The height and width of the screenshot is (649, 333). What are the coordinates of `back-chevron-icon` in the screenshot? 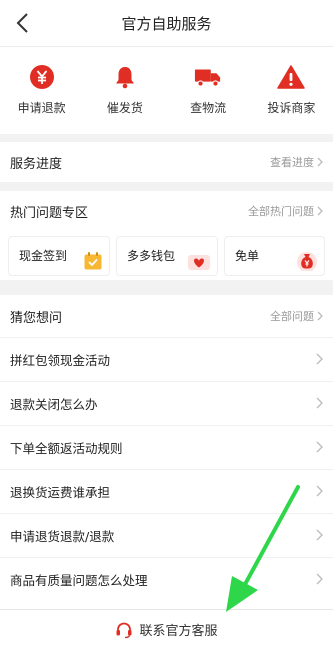 It's located at (22, 23).